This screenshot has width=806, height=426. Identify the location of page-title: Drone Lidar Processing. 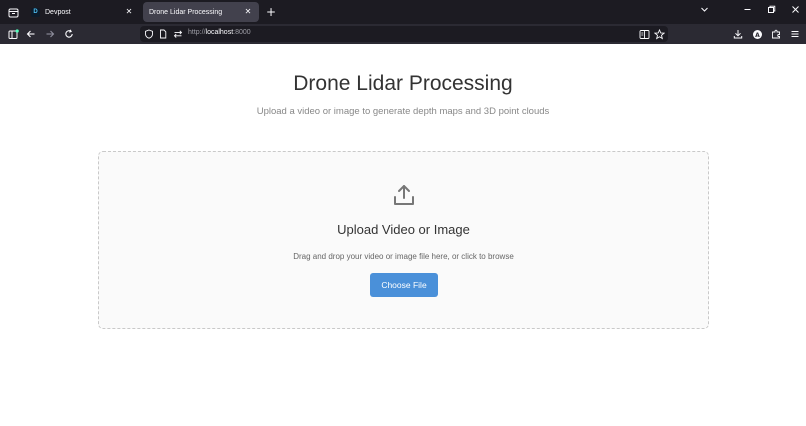
(403, 83).